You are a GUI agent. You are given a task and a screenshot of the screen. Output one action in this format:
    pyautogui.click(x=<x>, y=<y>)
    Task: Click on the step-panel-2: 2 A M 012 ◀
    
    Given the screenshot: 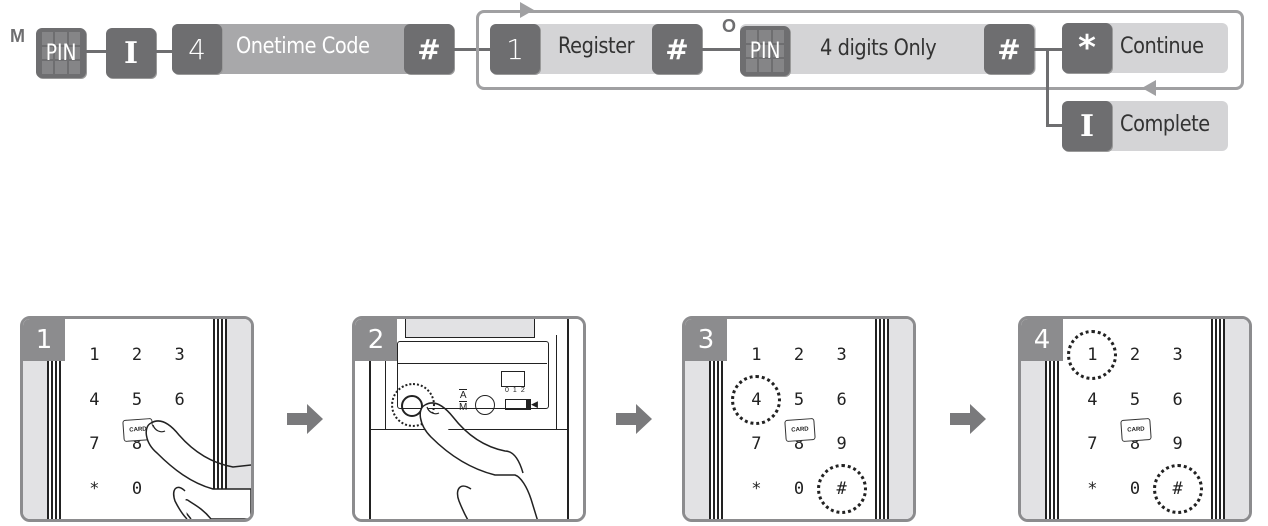 What is the action you would take?
    pyautogui.click(x=469, y=419)
    